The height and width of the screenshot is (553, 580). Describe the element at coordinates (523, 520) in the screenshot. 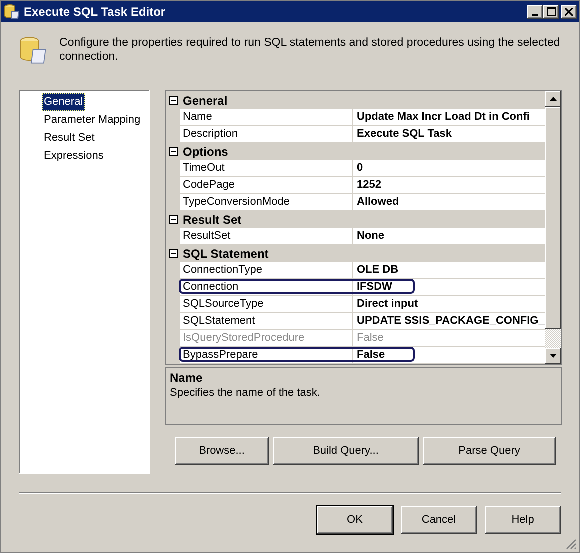

I see `dialog-button: Help` at that location.